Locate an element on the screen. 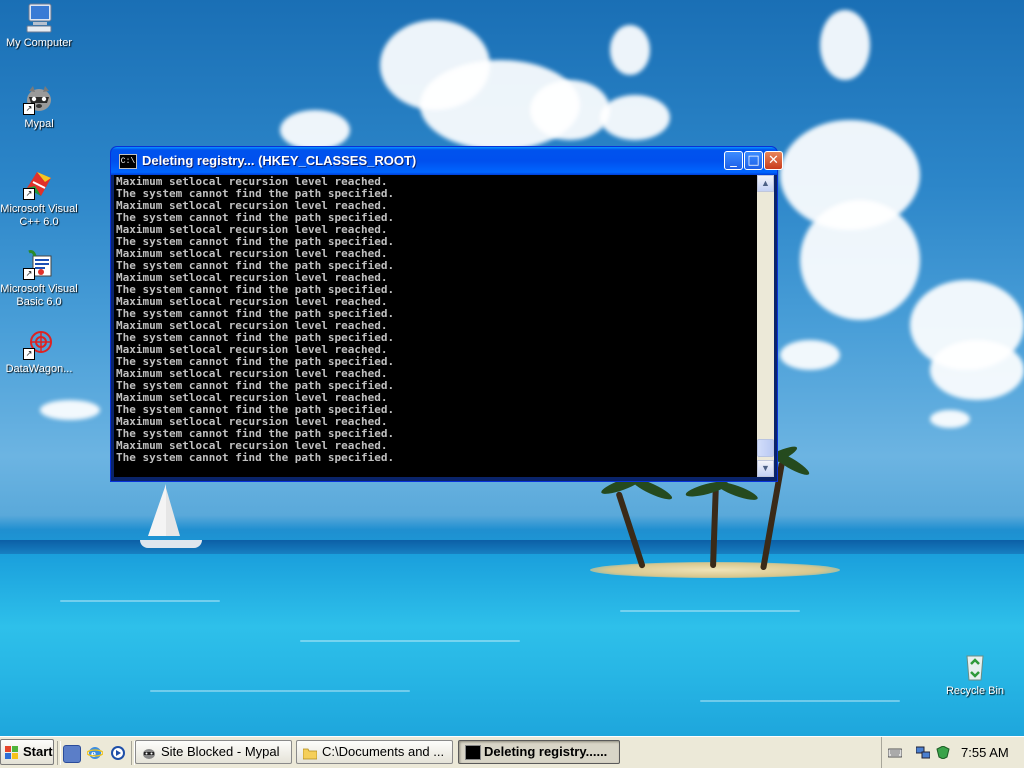 The height and width of the screenshot is (768, 1024). palm-frond is located at coordinates (737, 491).